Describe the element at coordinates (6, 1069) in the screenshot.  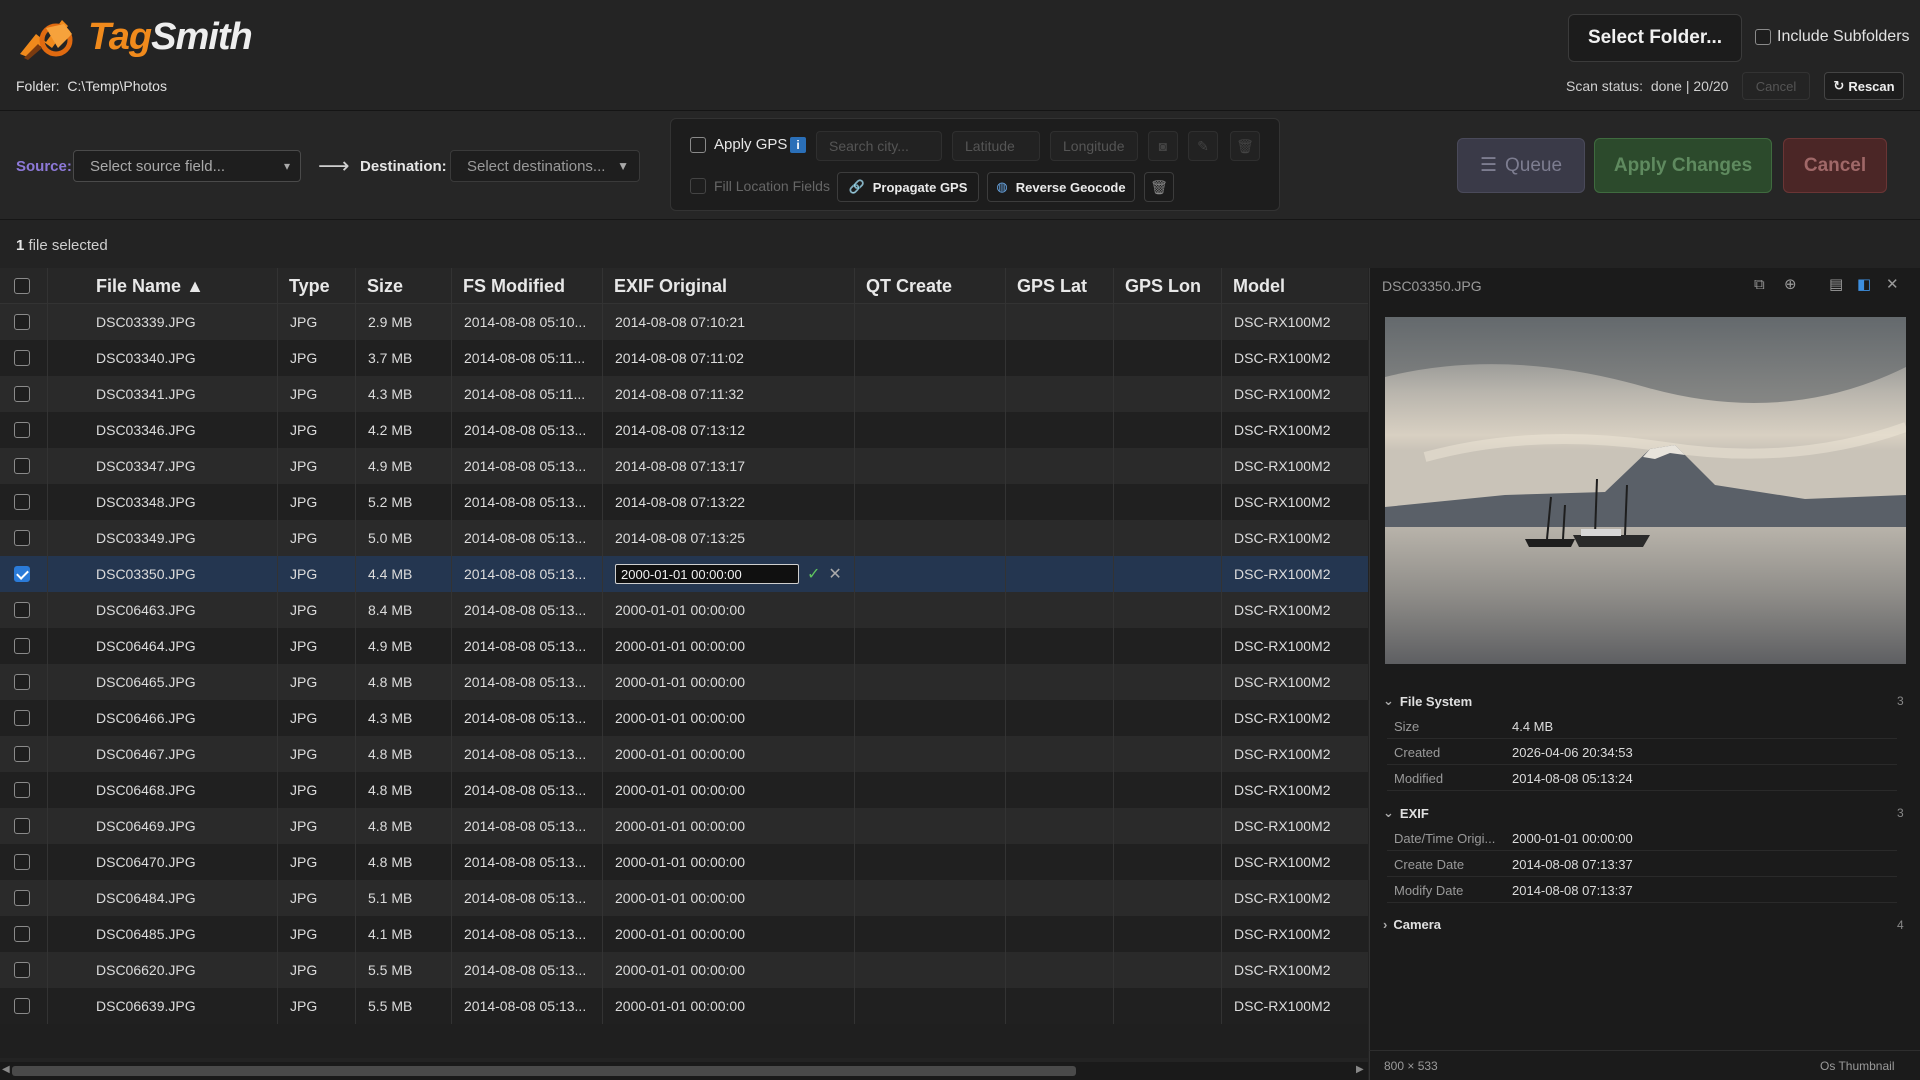
I see `scroll-left-icon: ◀` at that location.